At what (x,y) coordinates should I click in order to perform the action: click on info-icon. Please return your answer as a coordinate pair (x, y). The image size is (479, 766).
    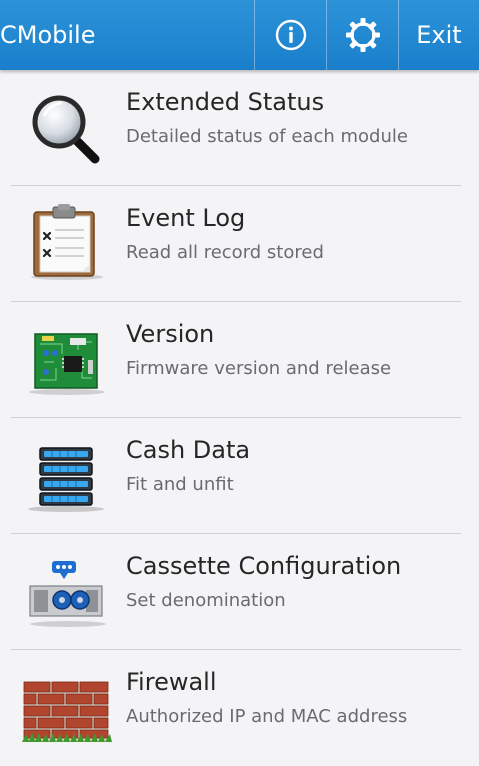
    Looking at the image, I should click on (290, 35).